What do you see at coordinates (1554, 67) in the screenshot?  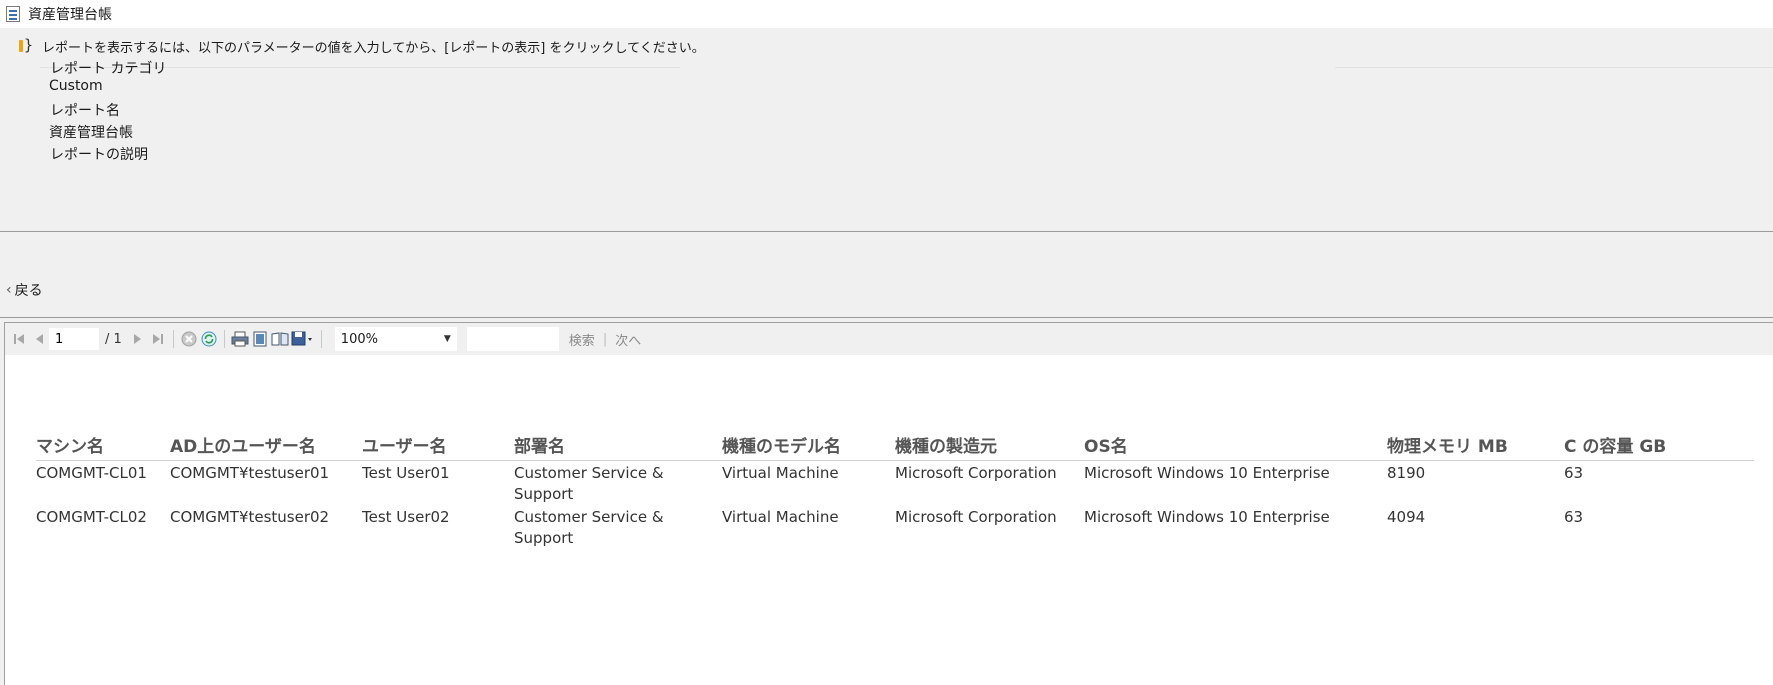 I see `divider` at bounding box center [1554, 67].